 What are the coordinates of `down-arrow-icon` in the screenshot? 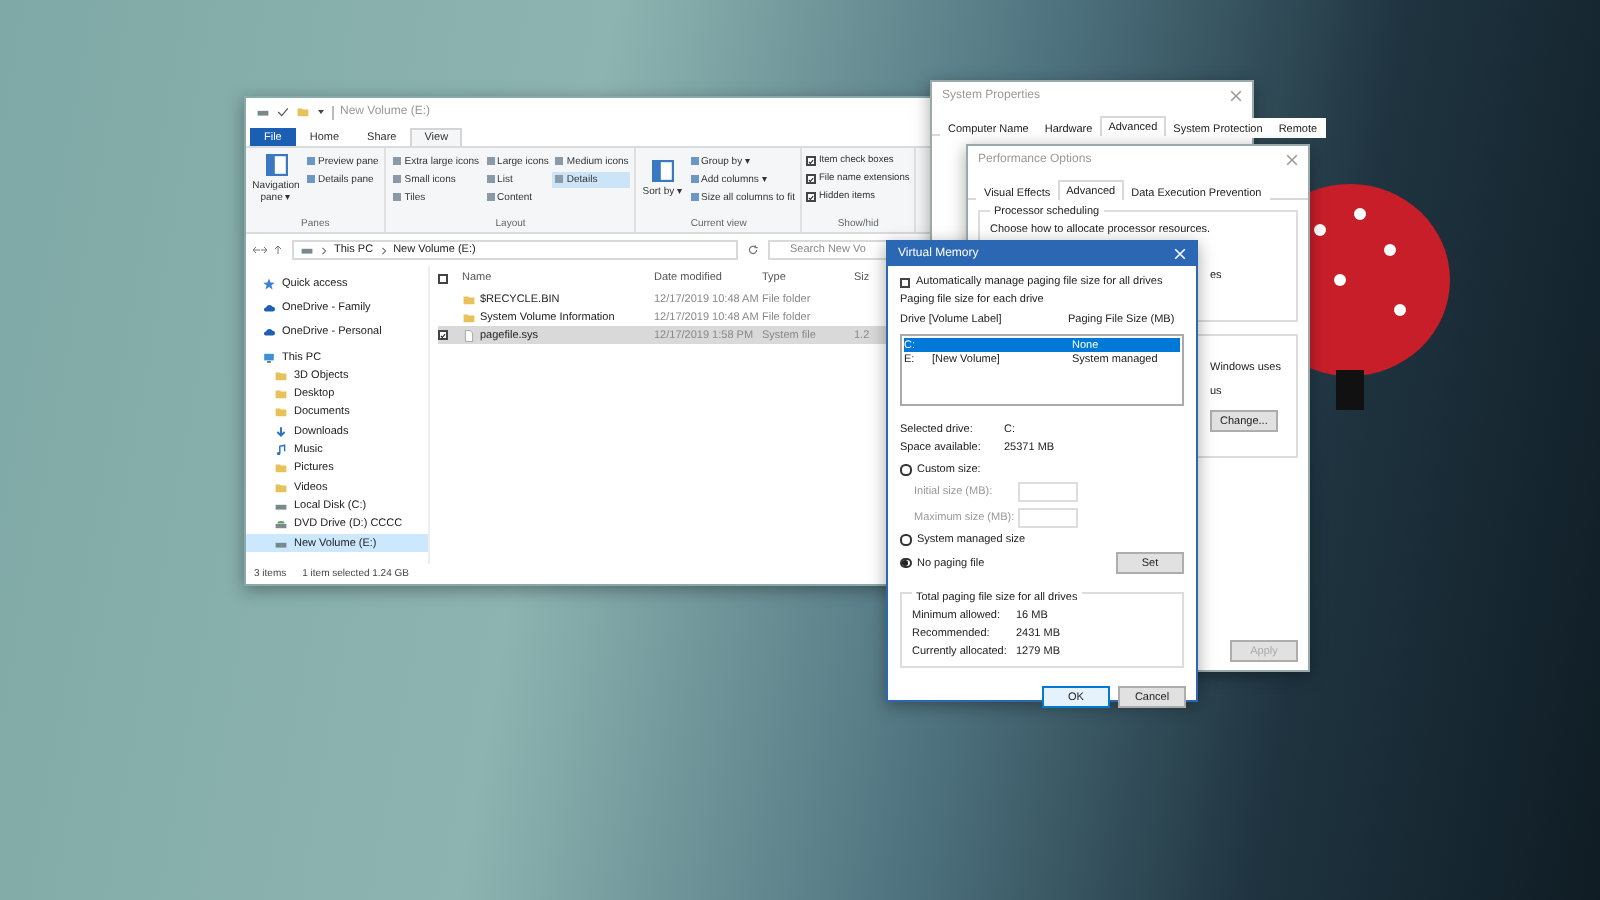 It's located at (281, 431).